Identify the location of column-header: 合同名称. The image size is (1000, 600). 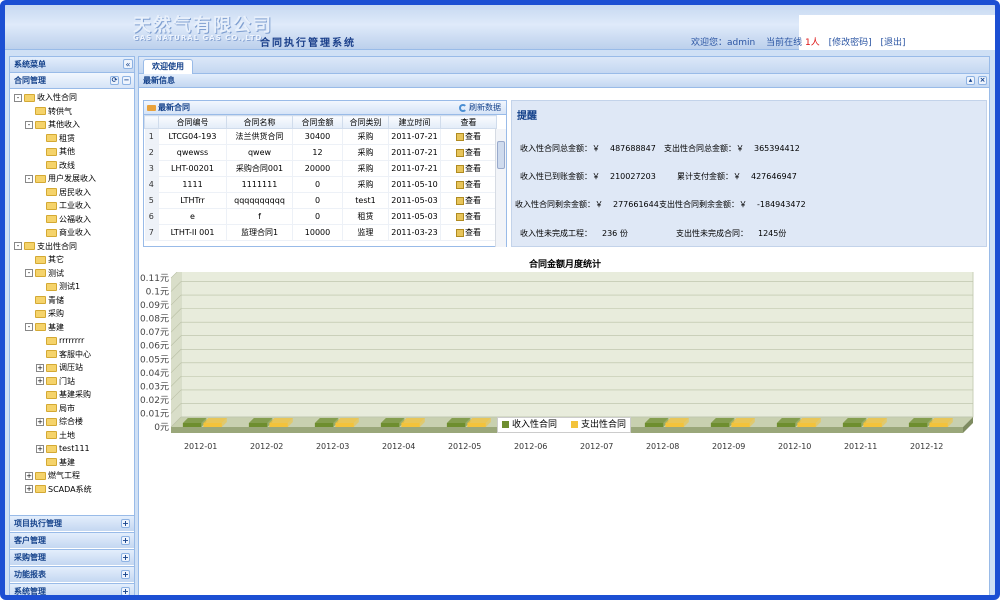
(259, 122).